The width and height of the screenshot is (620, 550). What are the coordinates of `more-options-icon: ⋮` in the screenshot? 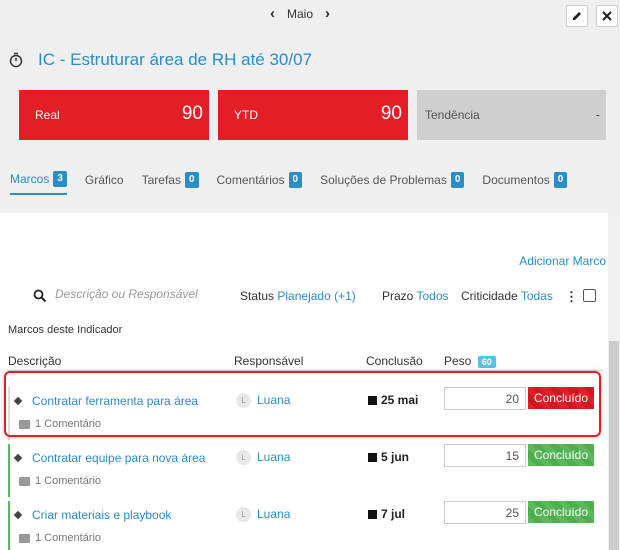 It's located at (571, 297).